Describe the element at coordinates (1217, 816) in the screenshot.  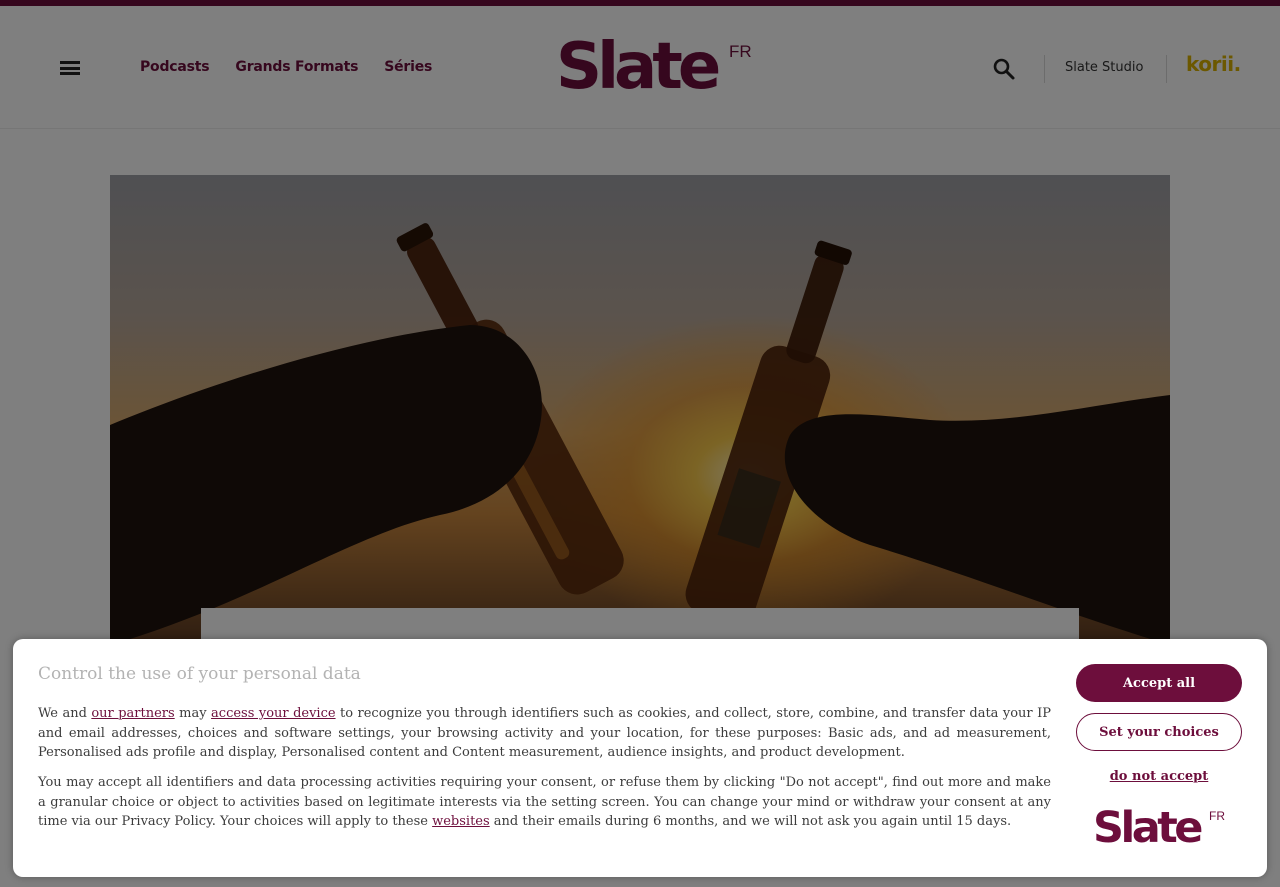
I see `consent-logo-suffix: FR` at that location.